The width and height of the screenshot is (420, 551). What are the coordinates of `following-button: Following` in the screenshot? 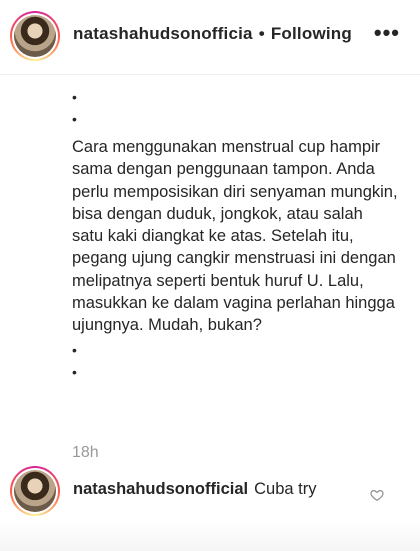 It's located at (311, 33).